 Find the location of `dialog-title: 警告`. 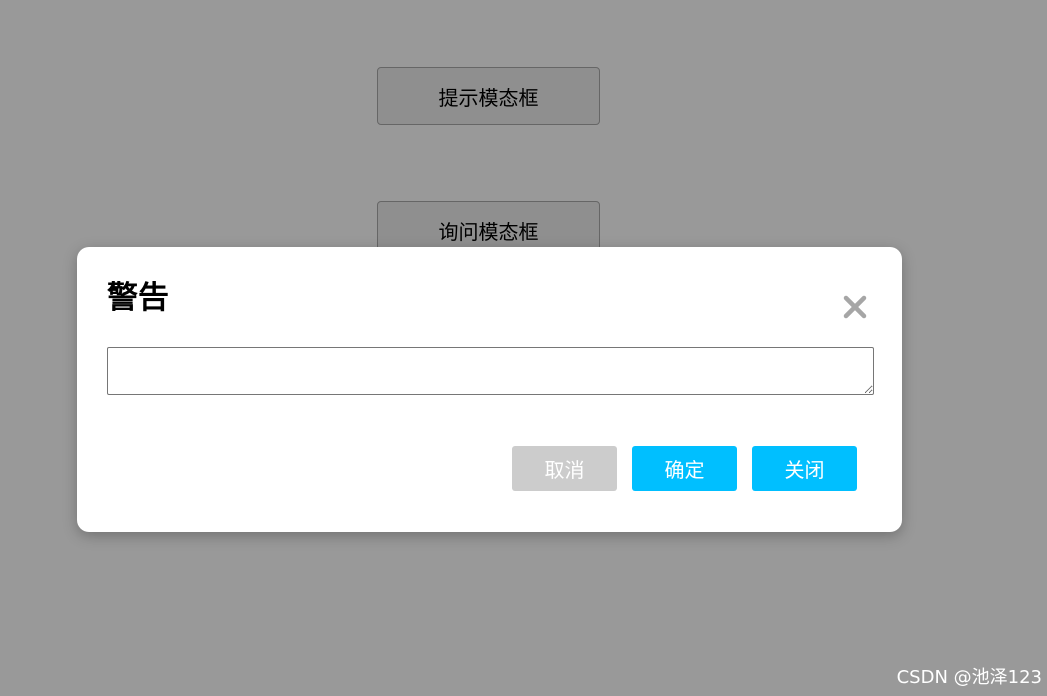

dialog-title: 警告 is located at coordinates (138, 298).